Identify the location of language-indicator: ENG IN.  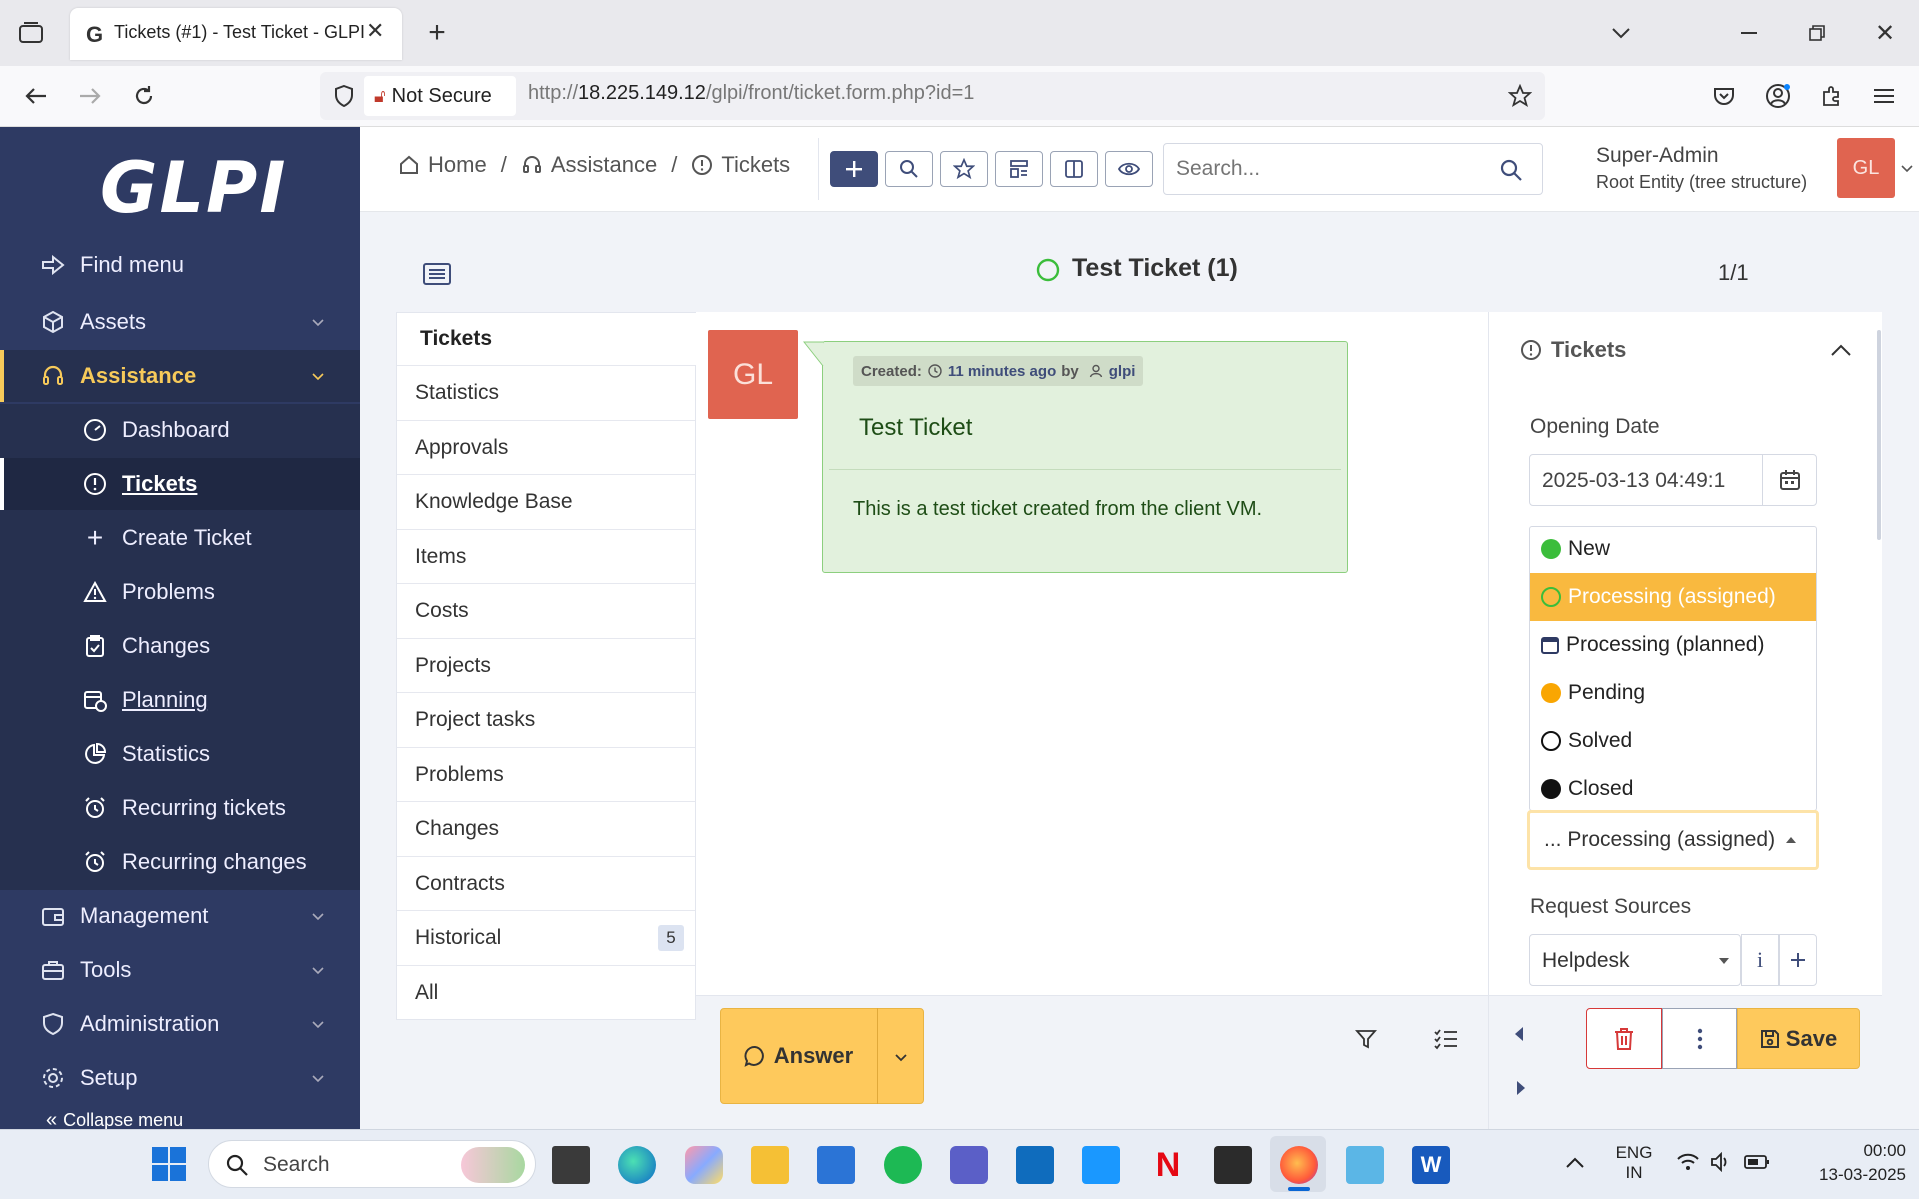
(1634, 1163).